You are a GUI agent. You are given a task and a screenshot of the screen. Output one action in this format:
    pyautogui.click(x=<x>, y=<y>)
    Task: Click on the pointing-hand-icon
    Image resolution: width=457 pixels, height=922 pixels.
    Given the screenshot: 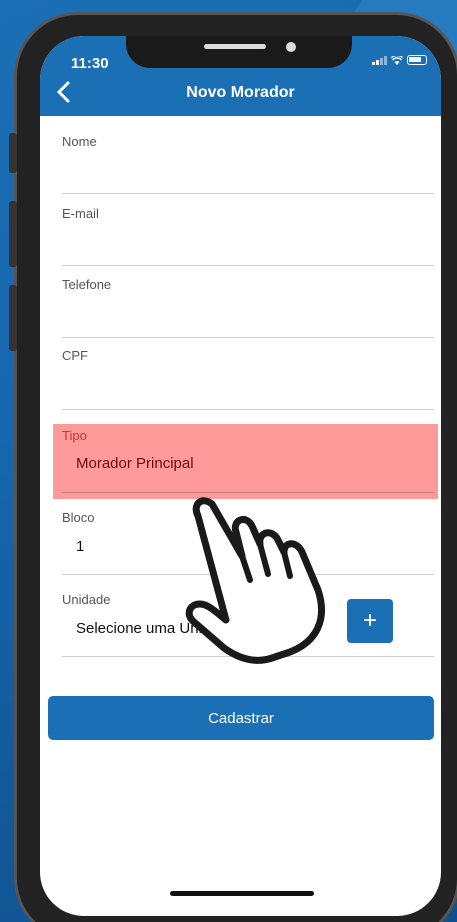 What is the action you would take?
    pyautogui.click(x=255, y=580)
    